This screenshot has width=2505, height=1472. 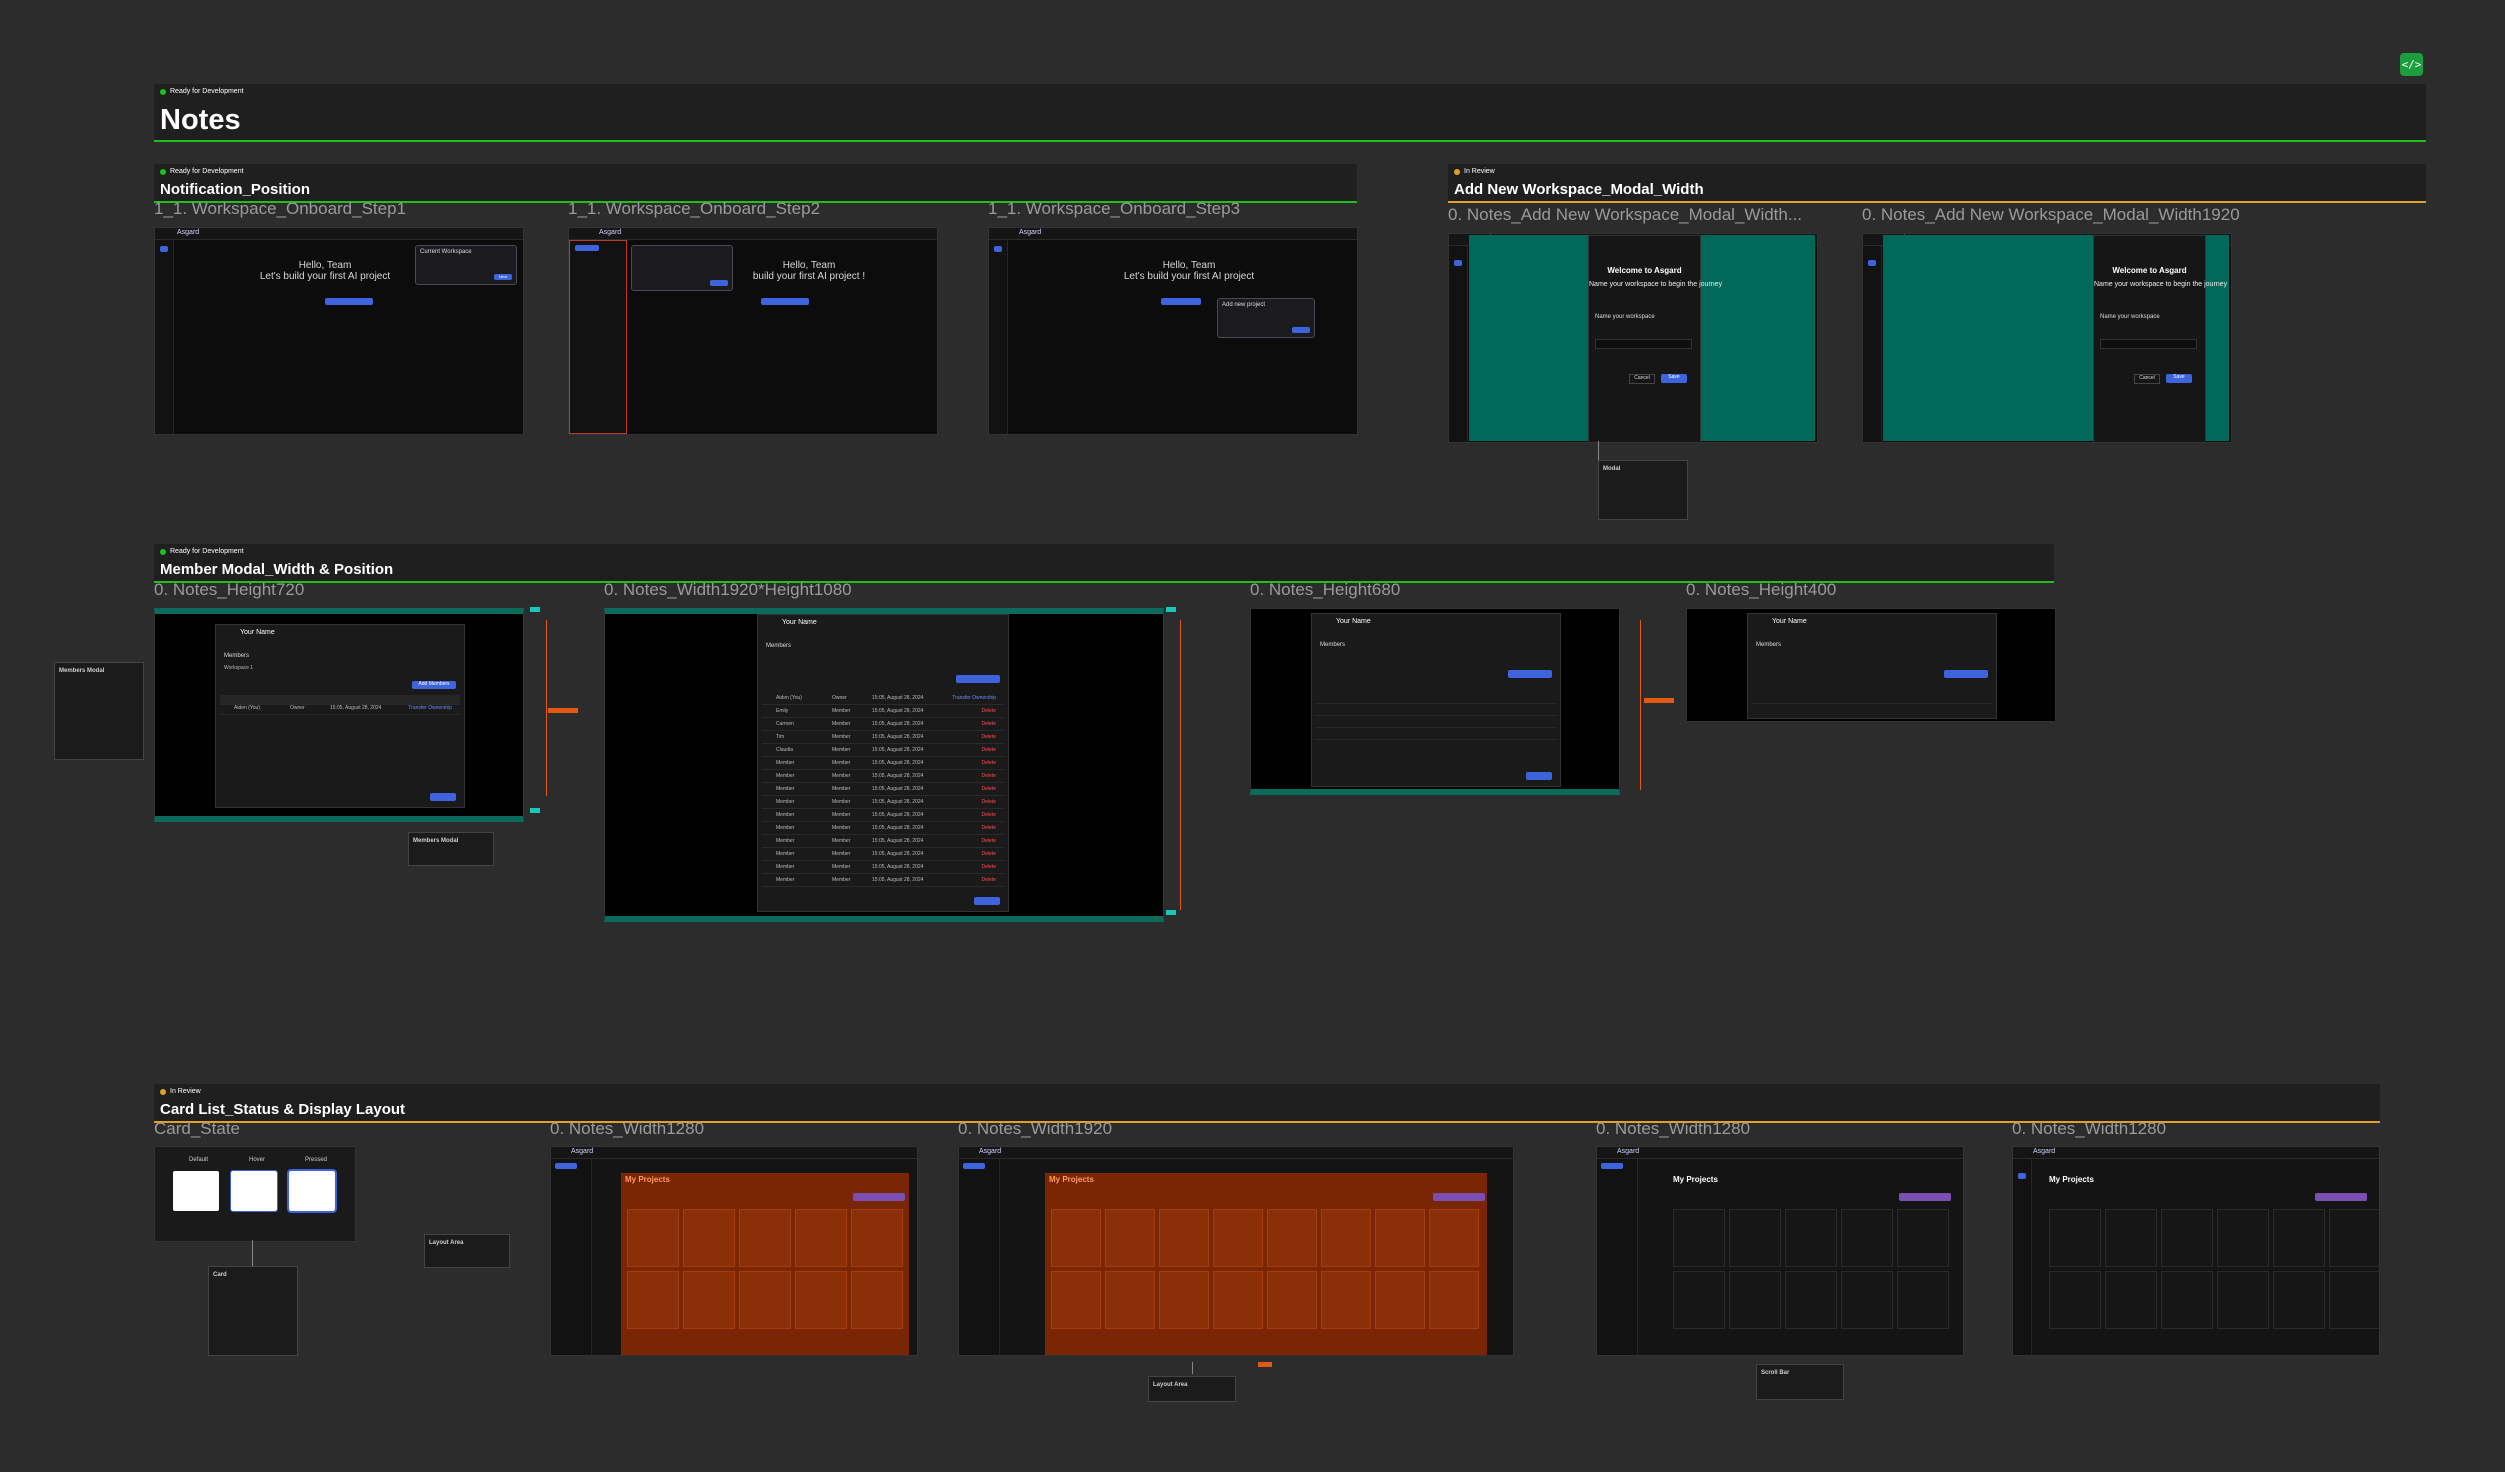 What do you see at coordinates (1872, 666) in the screenshot?
I see `members-modal: Your Name Members` at bounding box center [1872, 666].